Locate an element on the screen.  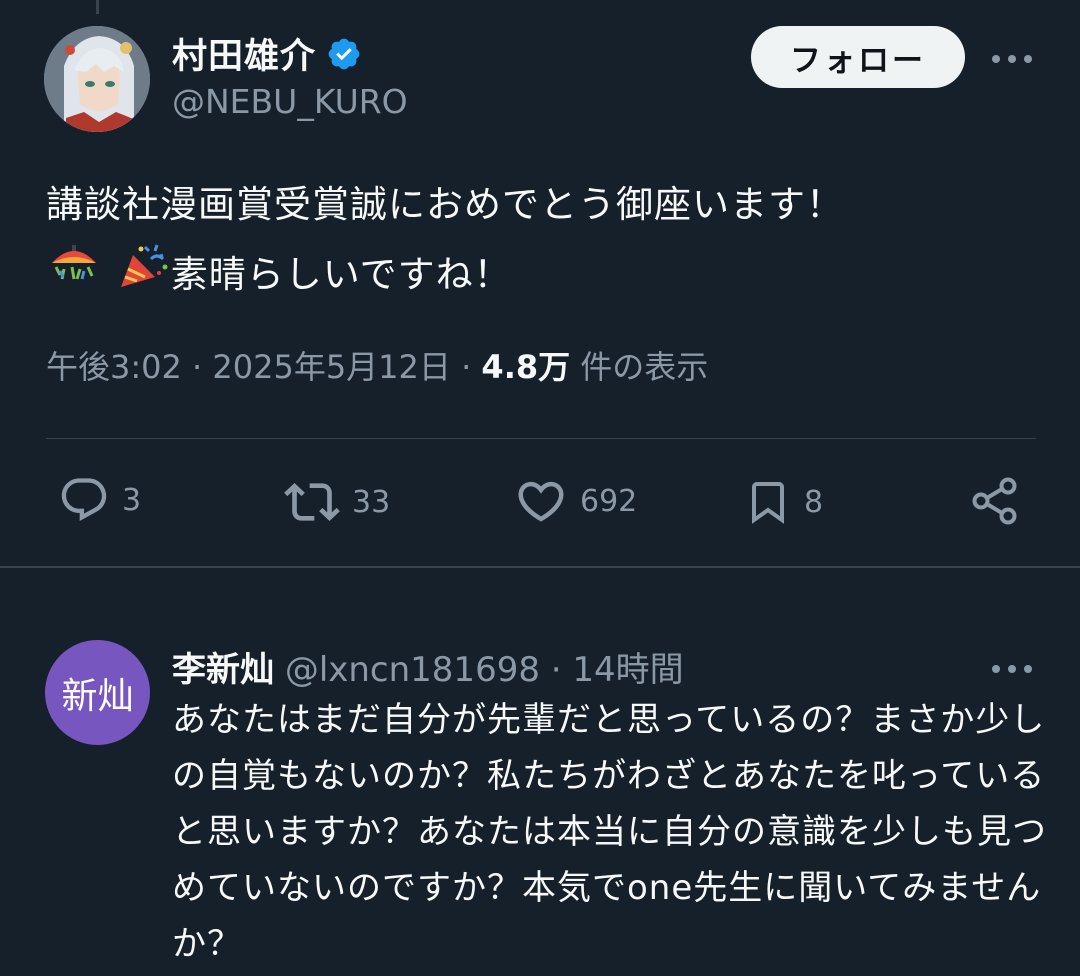
share-button is located at coordinates (995, 501).